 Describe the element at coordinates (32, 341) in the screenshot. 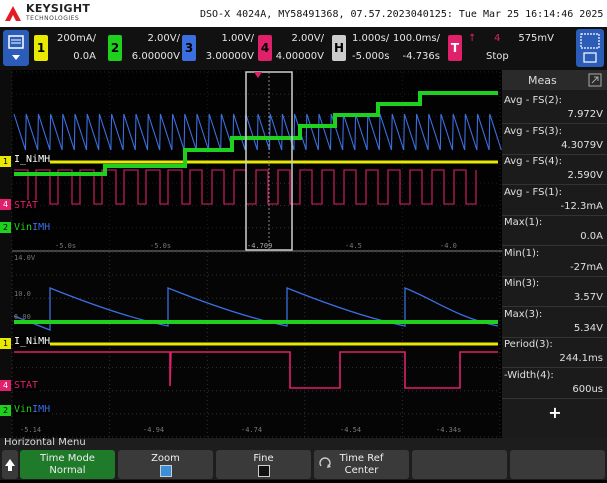

I see `label-inimh-bot: I_NiMH` at that location.